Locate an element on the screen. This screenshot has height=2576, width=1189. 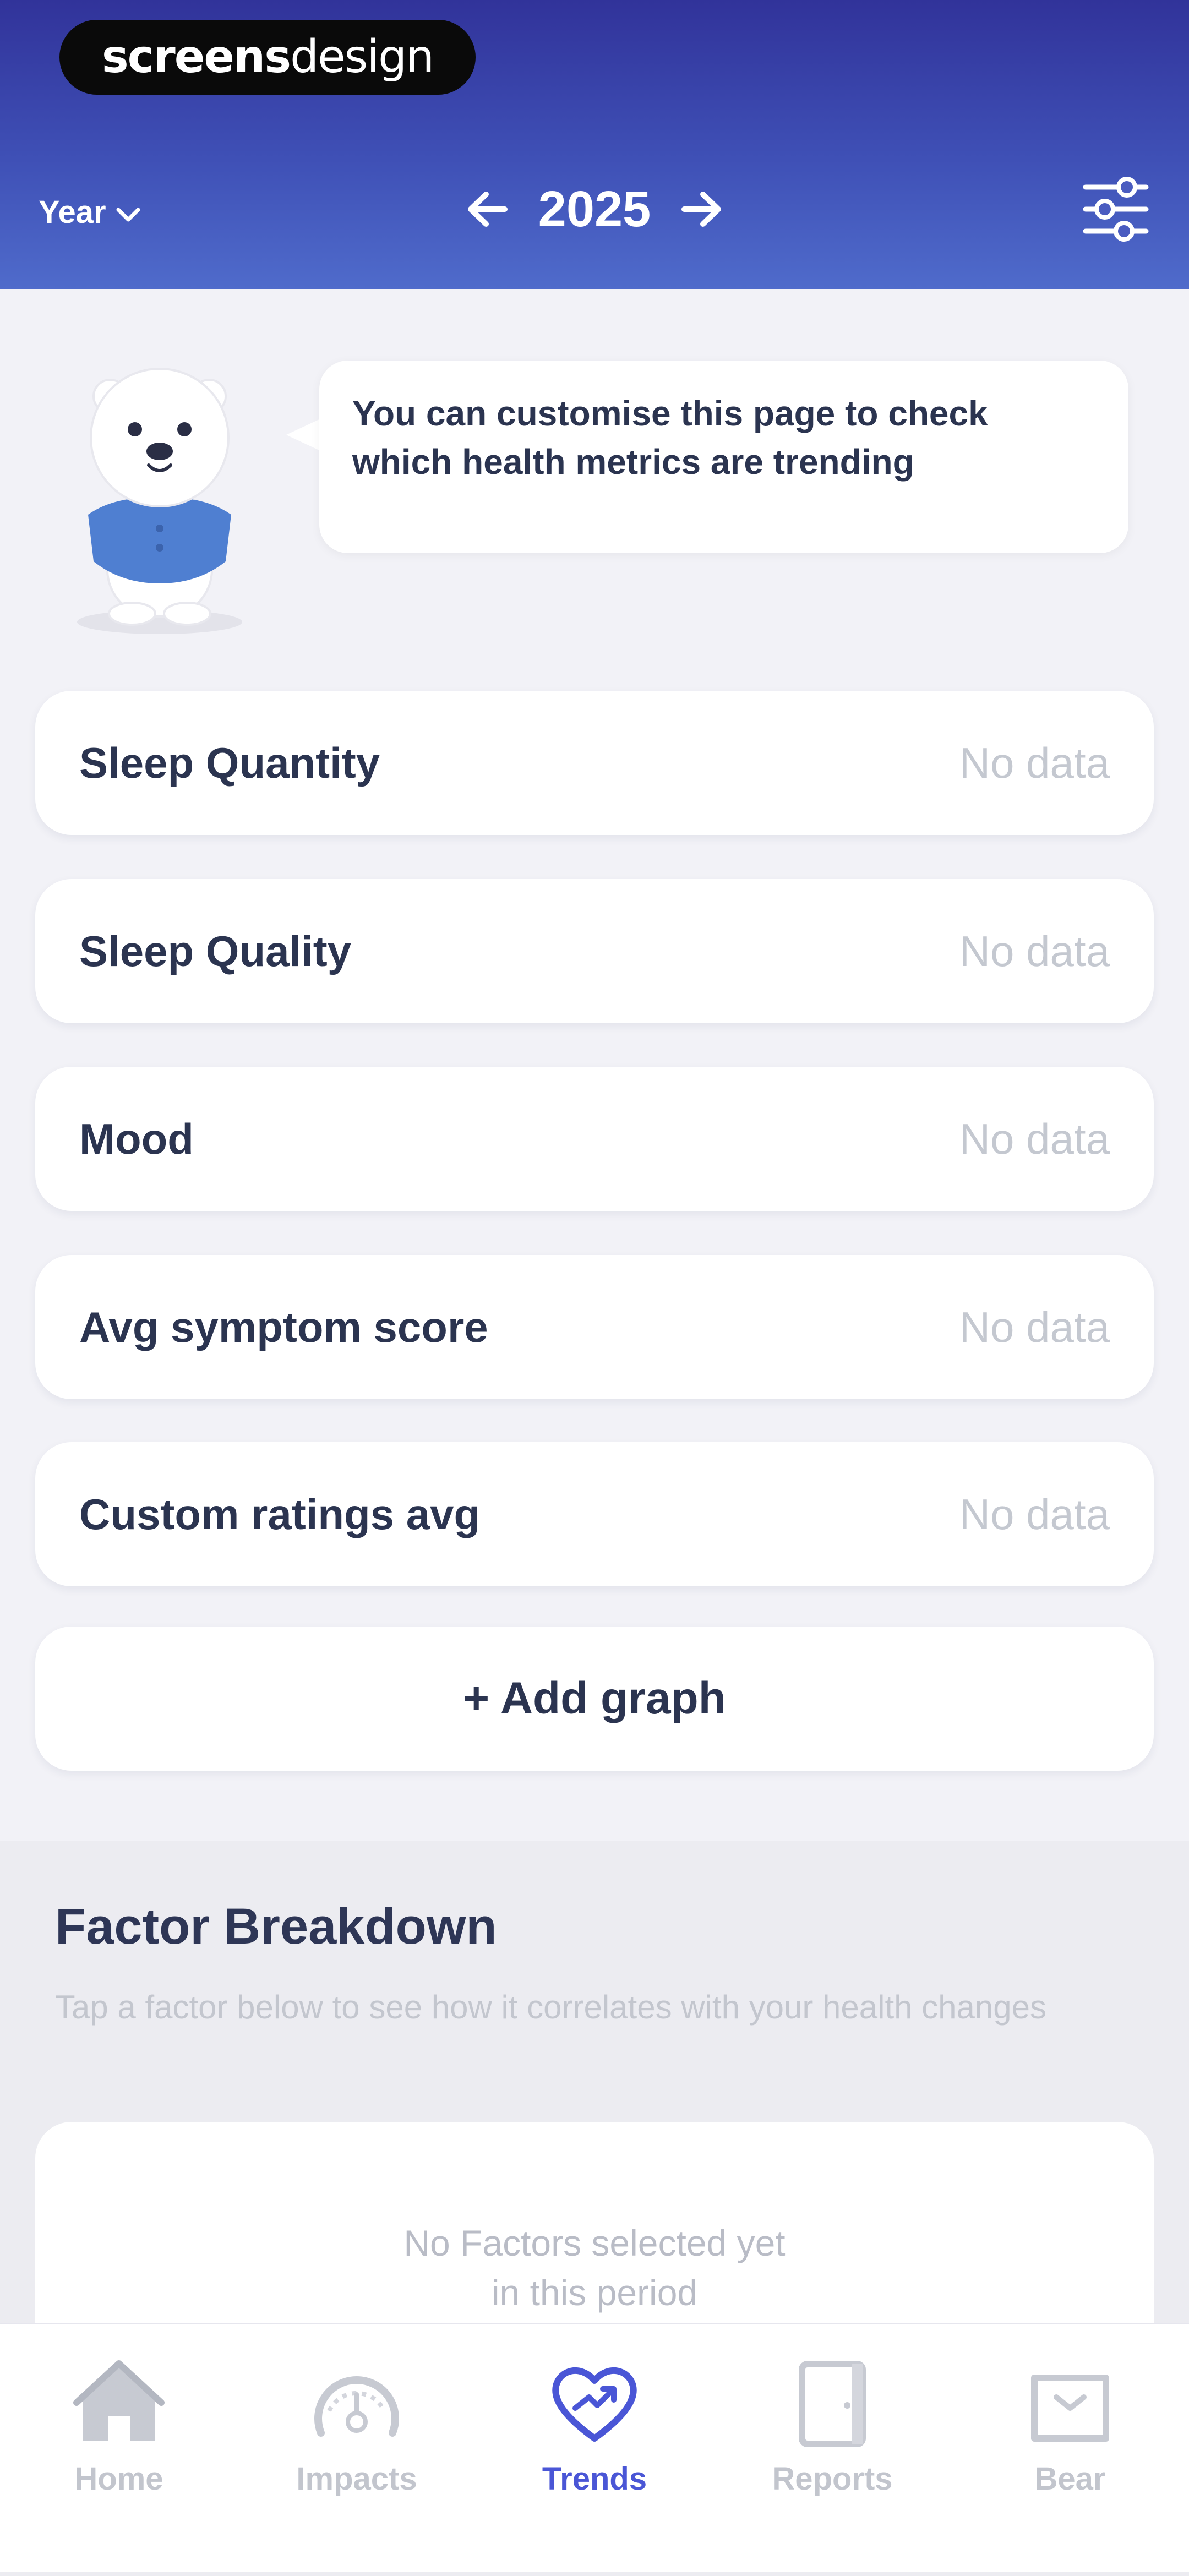
speech-bubble-tail is located at coordinates (303, 435).